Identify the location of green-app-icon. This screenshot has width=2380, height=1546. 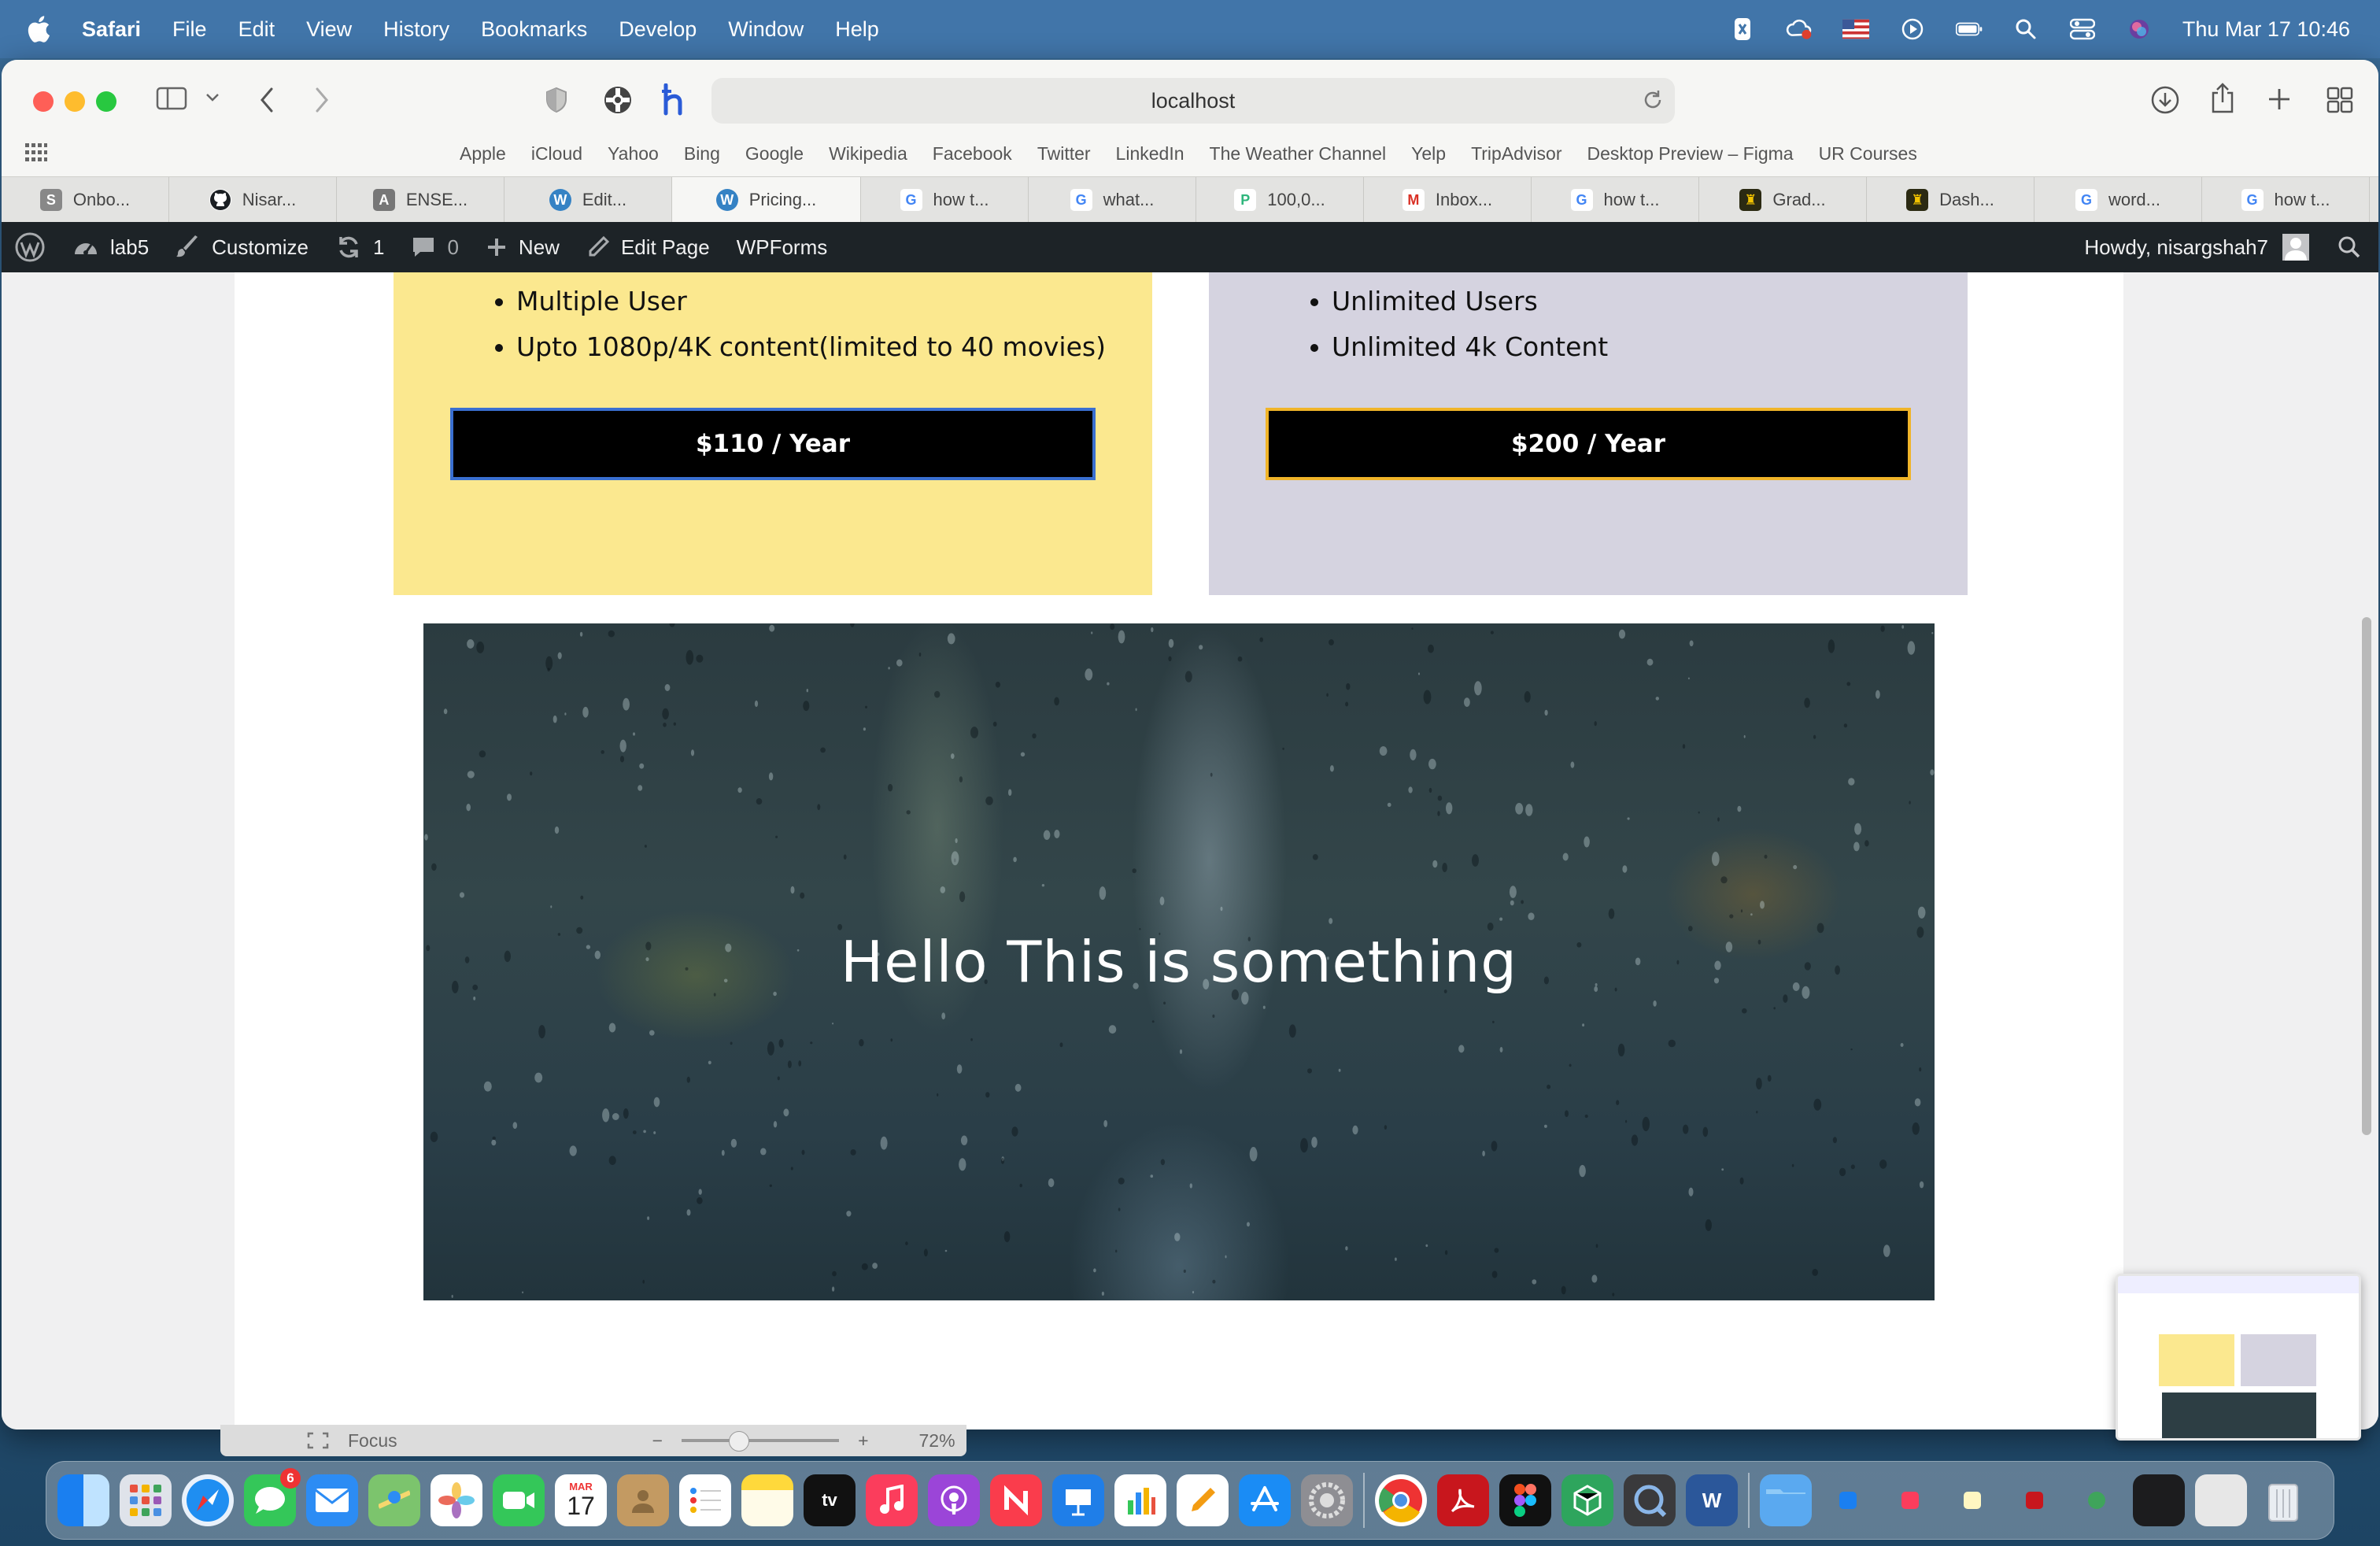
(1587, 1500).